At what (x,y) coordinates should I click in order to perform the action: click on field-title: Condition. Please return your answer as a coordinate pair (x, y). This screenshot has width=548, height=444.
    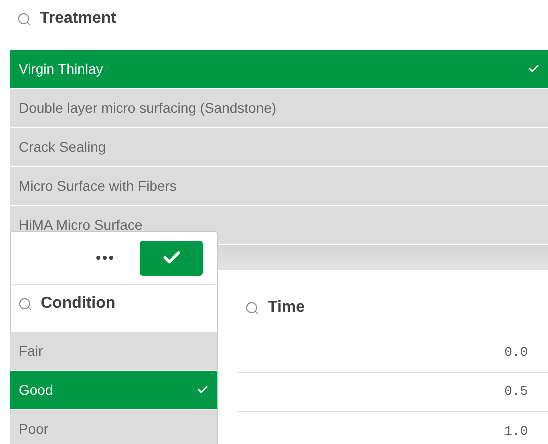
    Looking at the image, I should click on (78, 304).